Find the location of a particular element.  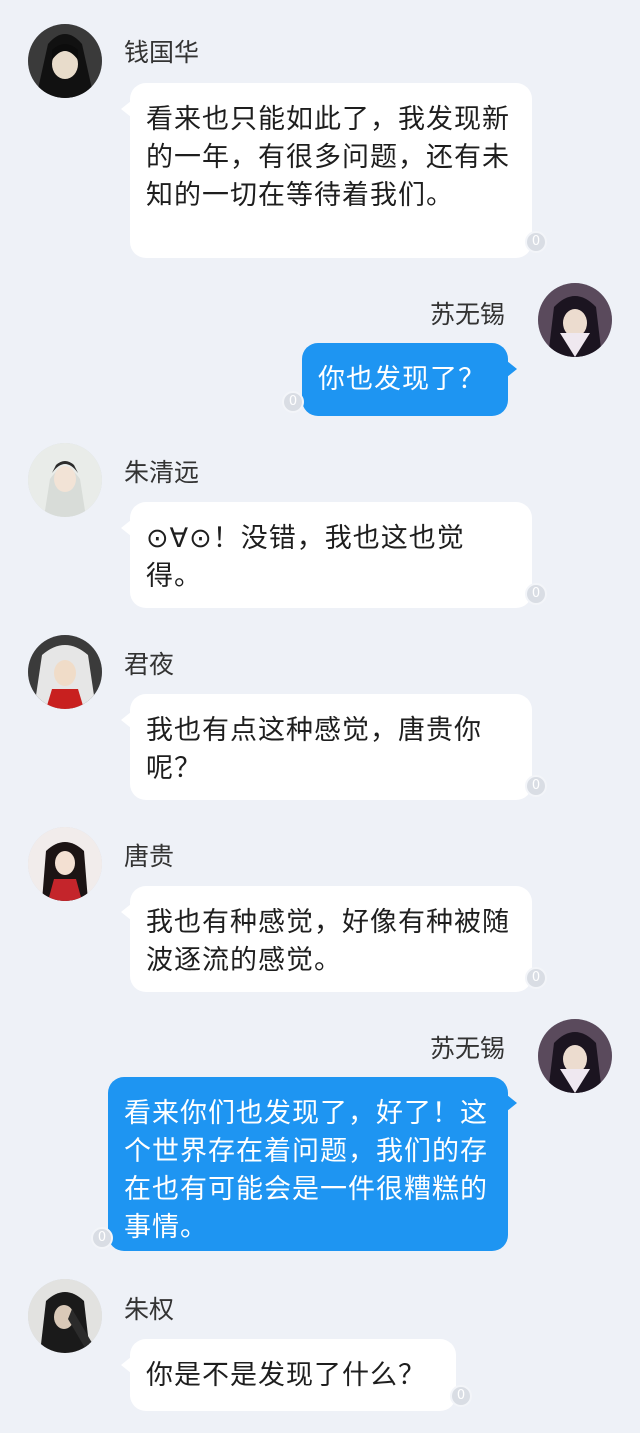

message-bubble: 你也发现了？ is located at coordinates (409, 379).